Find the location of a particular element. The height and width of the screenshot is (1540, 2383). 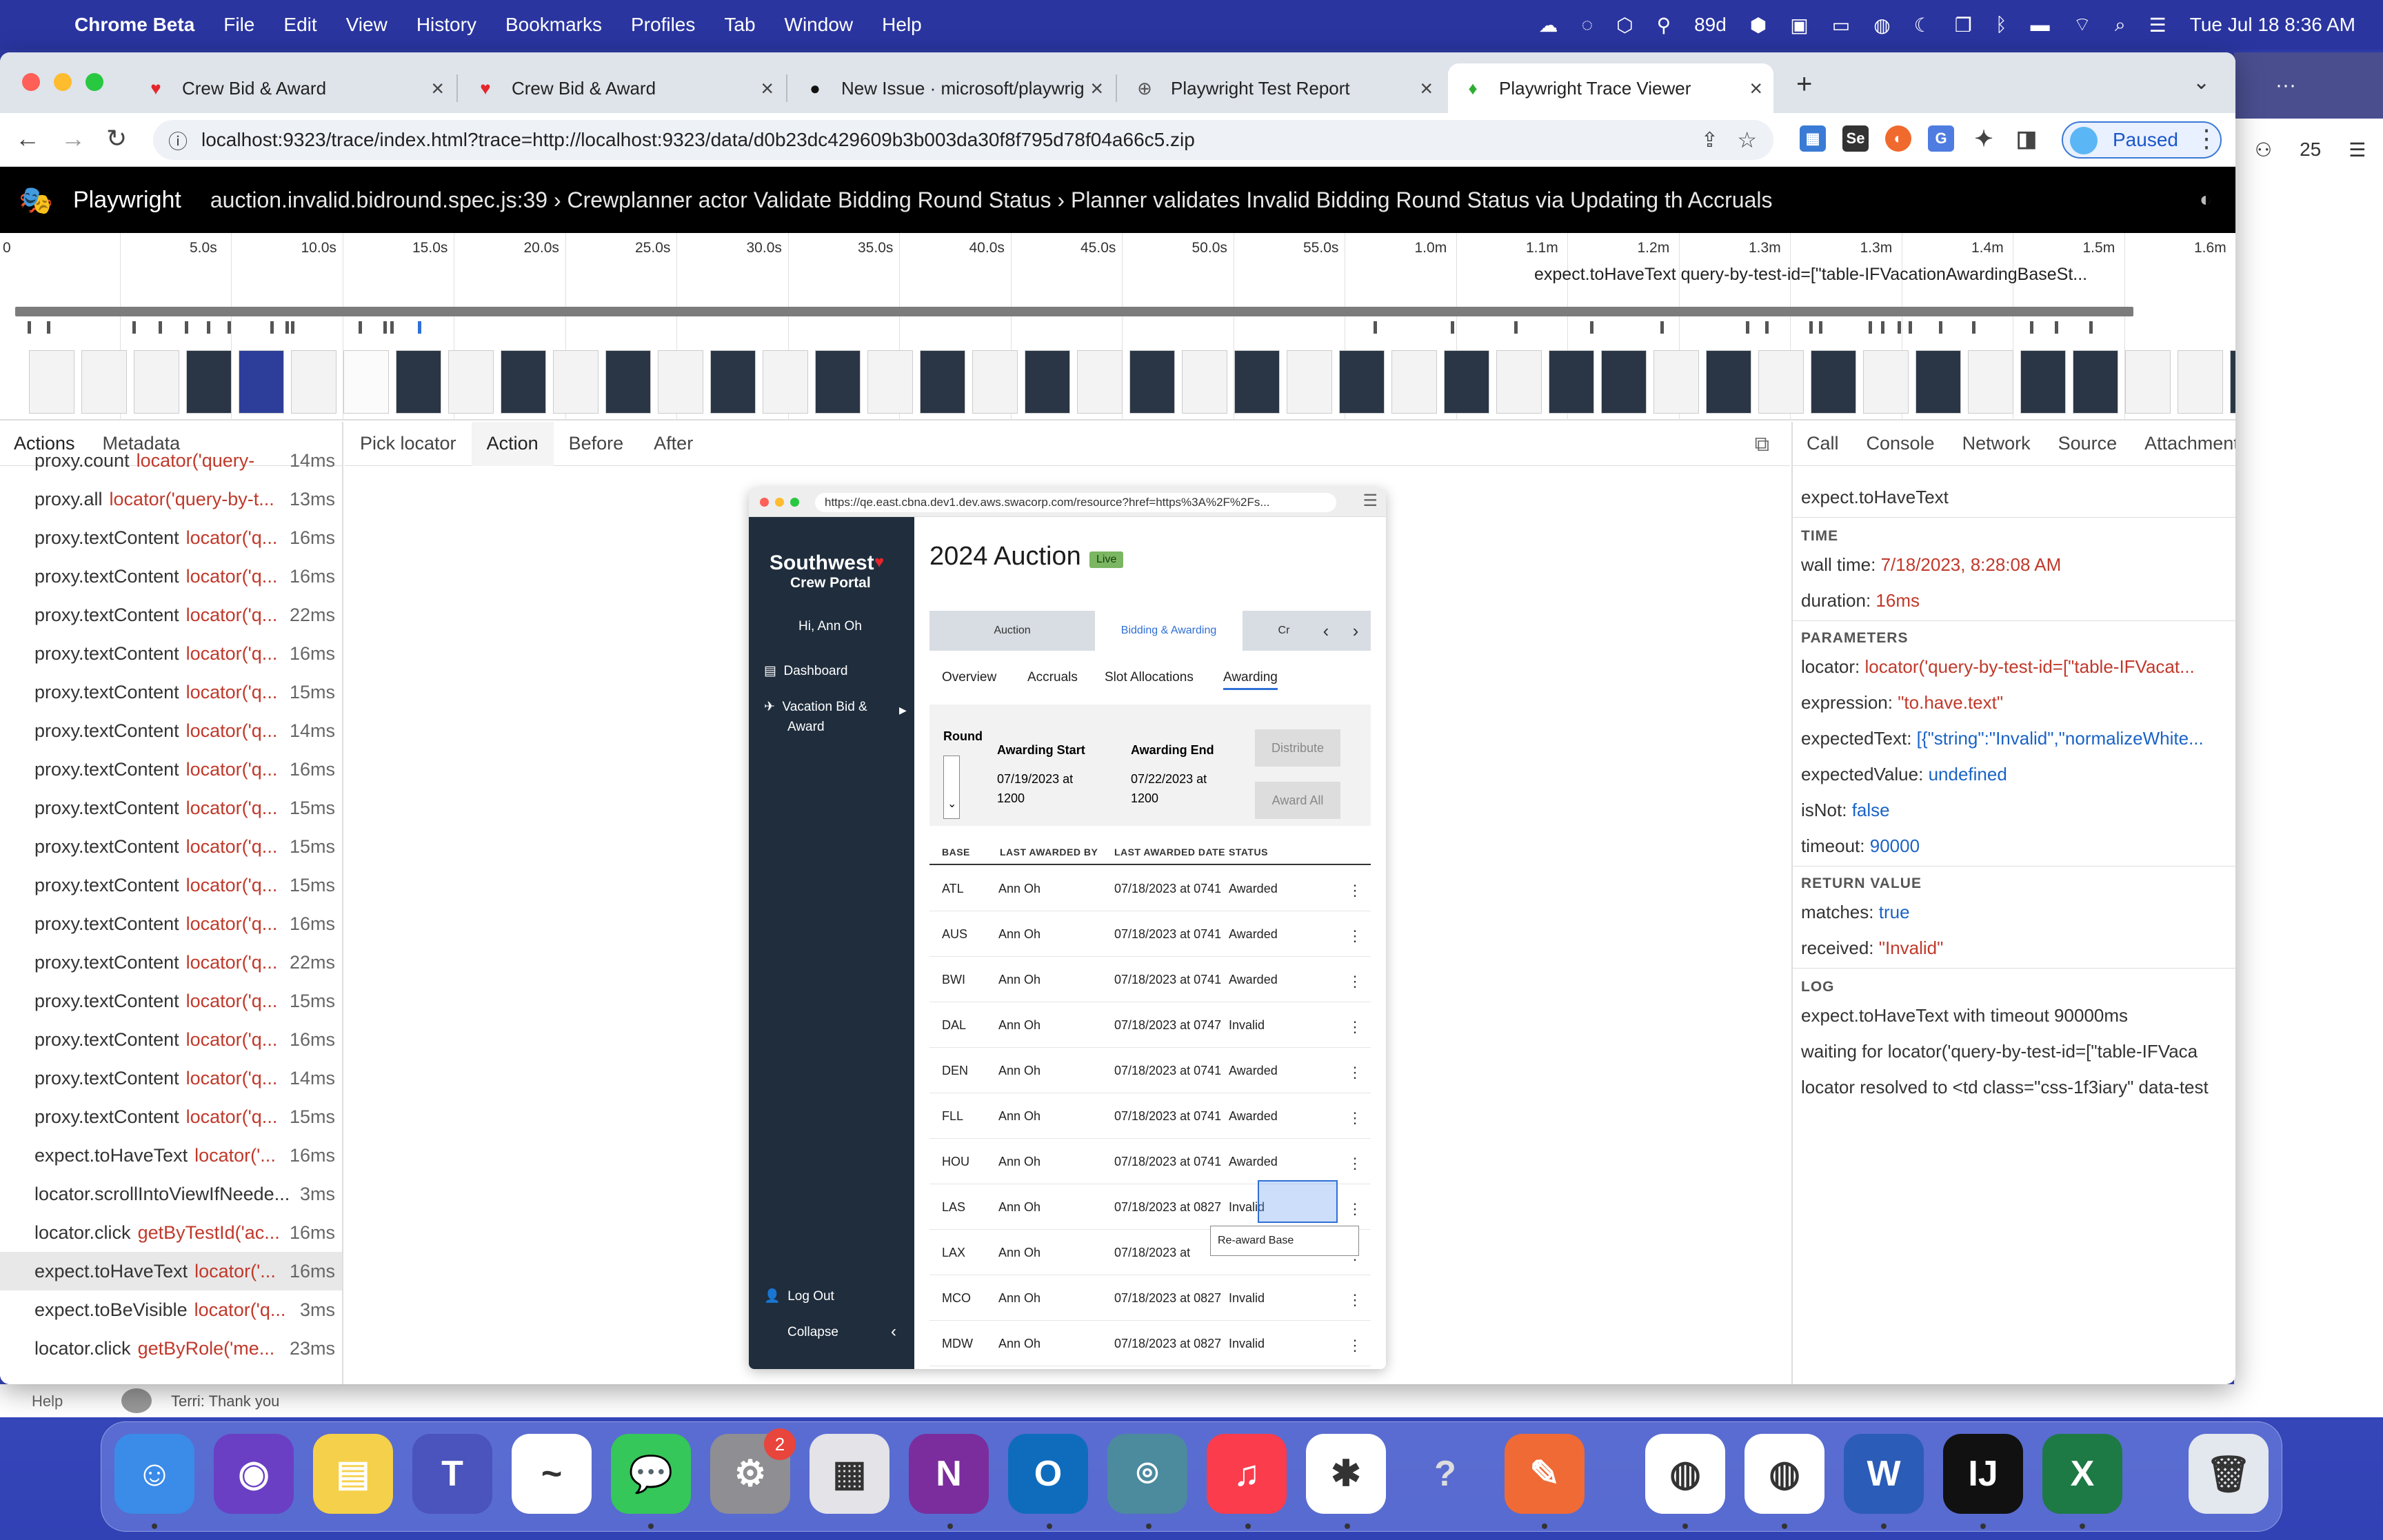

reload-icon: ↻ is located at coordinates (116, 138).